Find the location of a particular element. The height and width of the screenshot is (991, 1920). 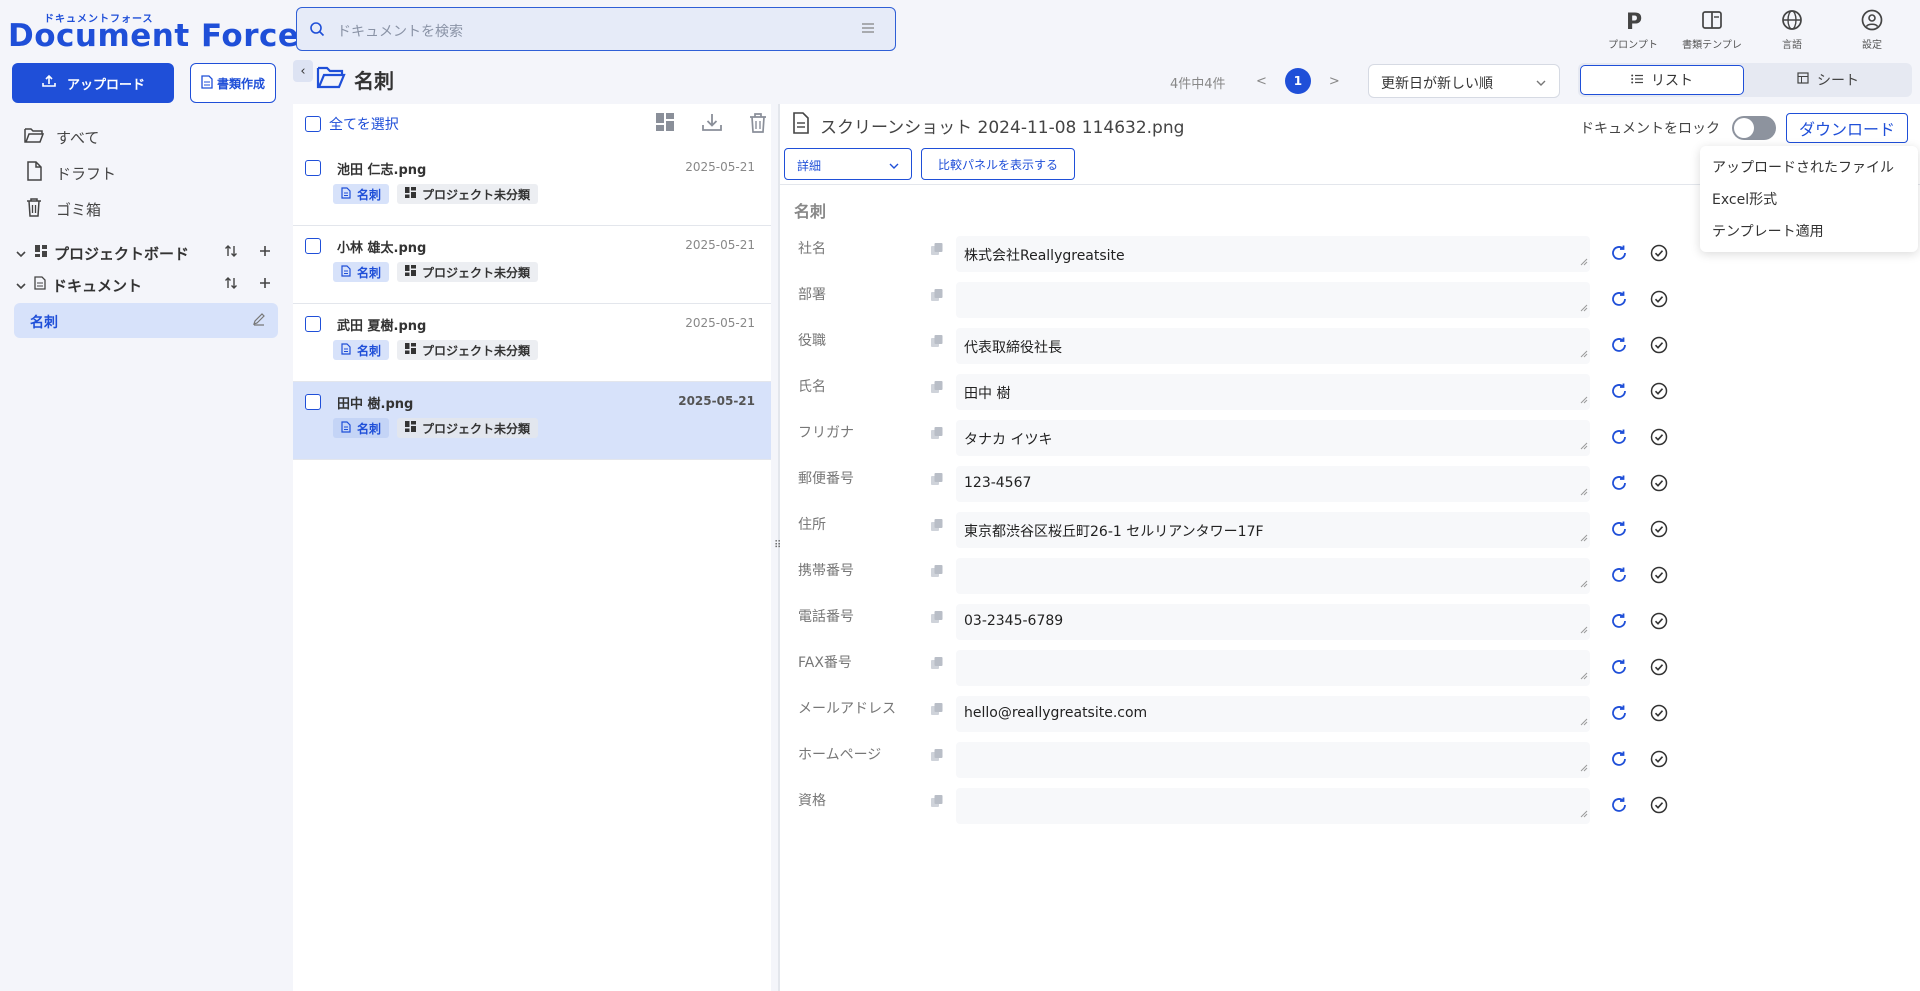

field-value: 123-4567 is located at coordinates (997, 483).